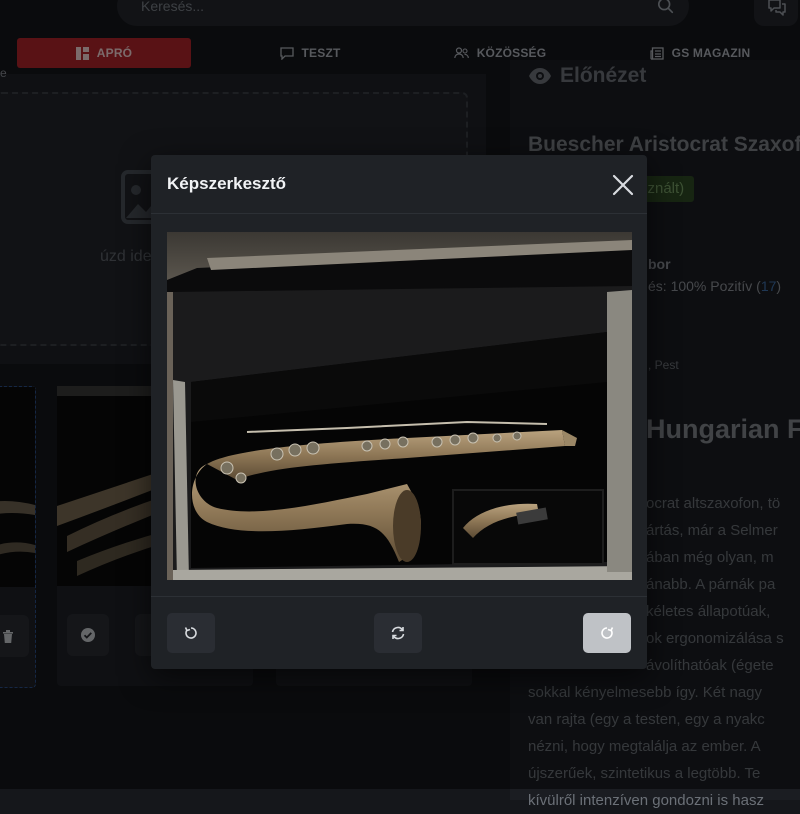 The image size is (800, 814). I want to click on flip-button, so click(398, 633).